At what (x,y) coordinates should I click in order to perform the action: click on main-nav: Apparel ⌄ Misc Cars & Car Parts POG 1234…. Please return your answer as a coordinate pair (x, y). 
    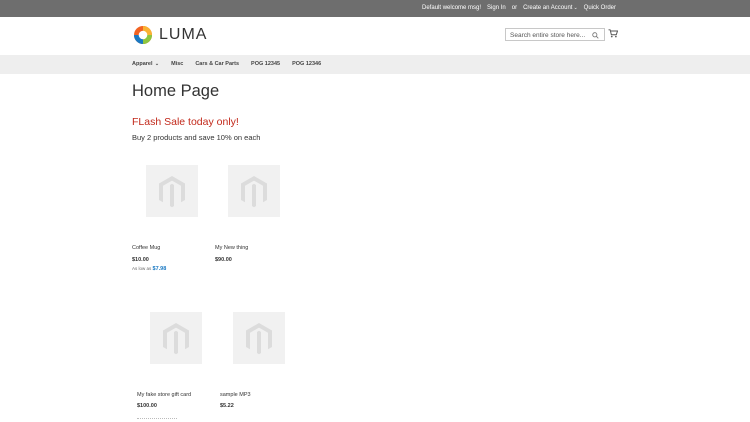
    Looking at the image, I should click on (375, 64).